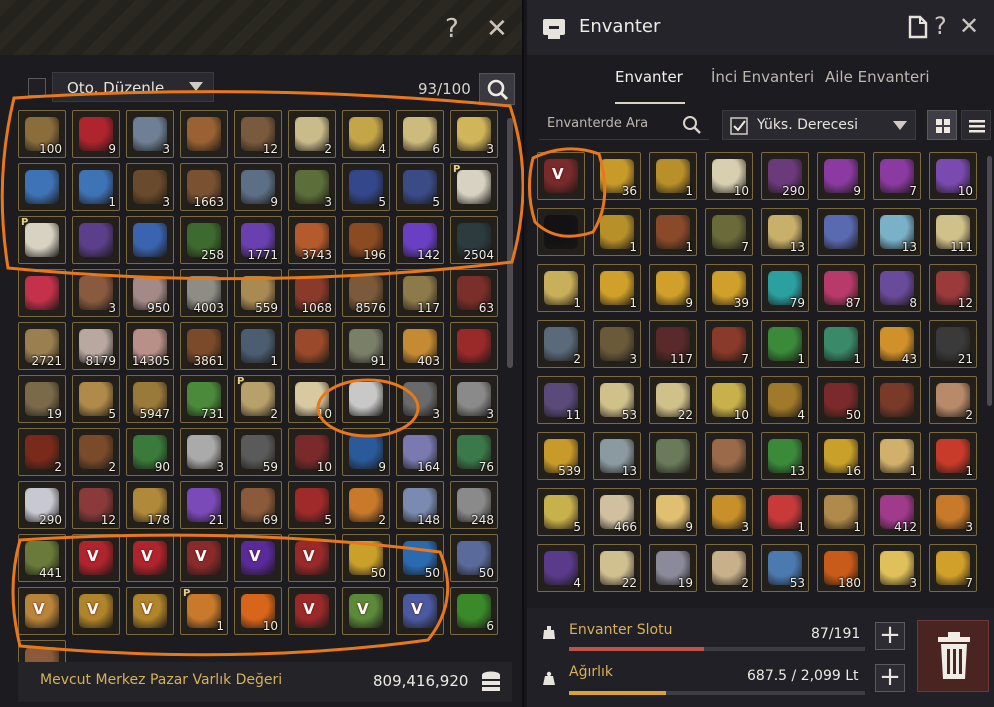 Image resolution: width=994 pixels, height=707 pixels. What do you see at coordinates (989, 281) in the screenshot?
I see `inventory-scrollbar` at bounding box center [989, 281].